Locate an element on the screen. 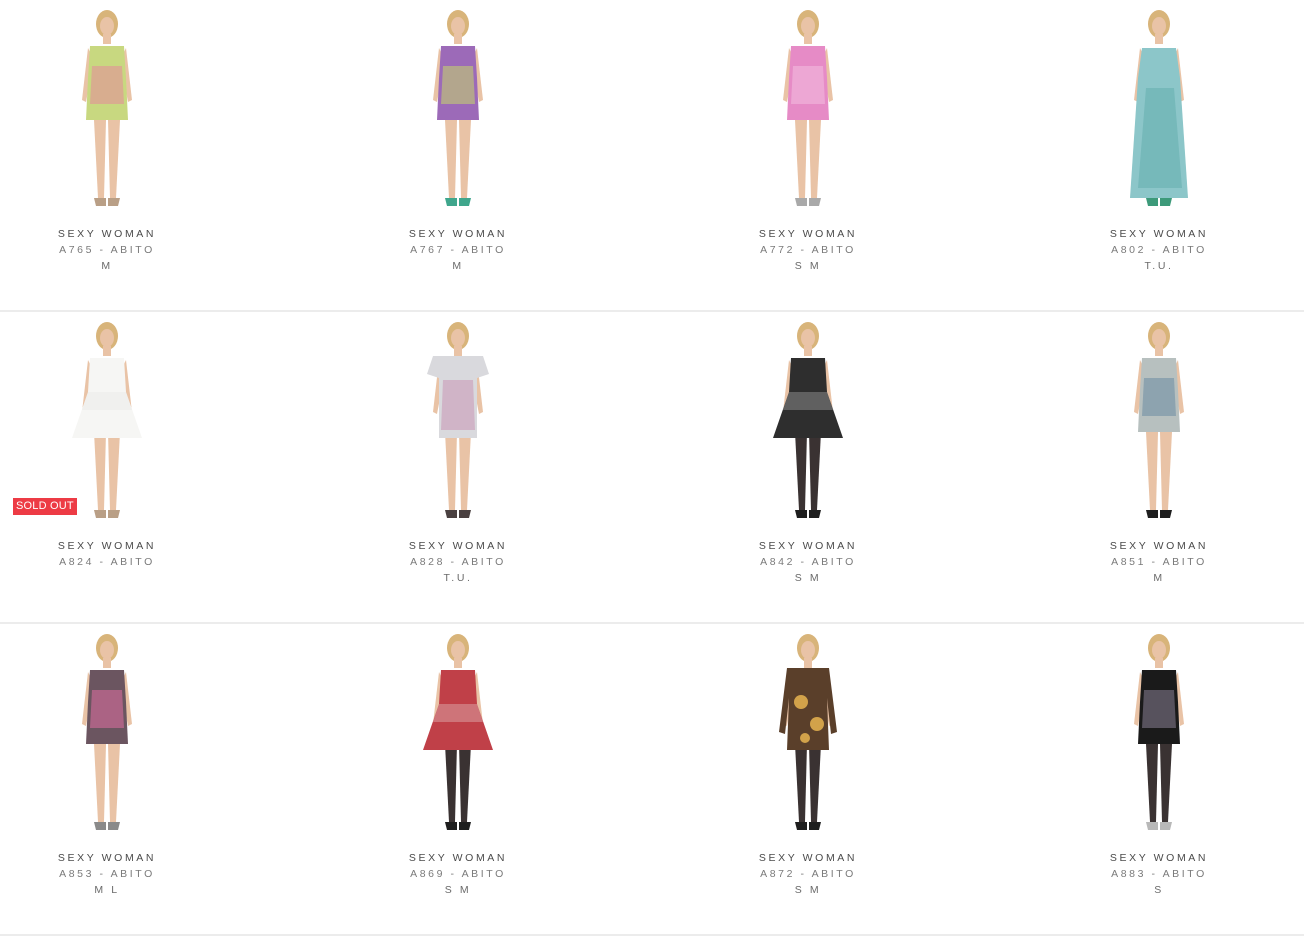  product-title: A828 - ABITO is located at coordinates (458, 562).